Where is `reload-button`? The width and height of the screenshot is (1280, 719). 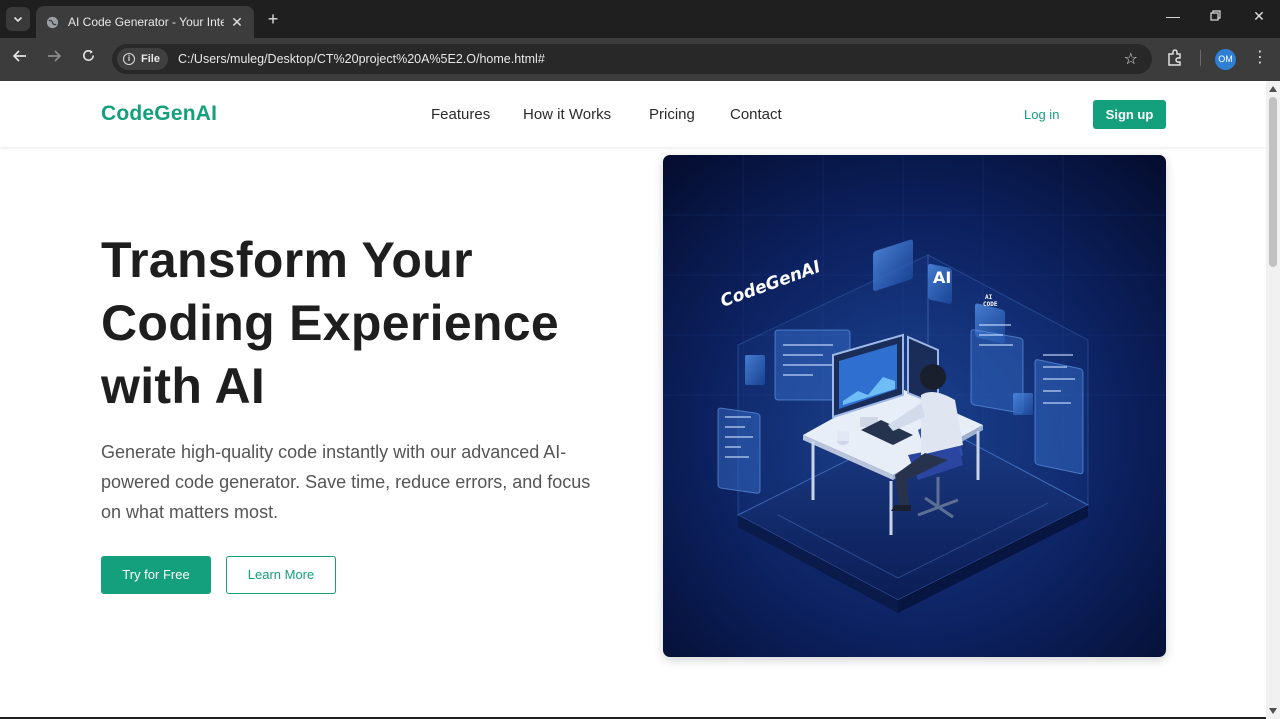 reload-button is located at coordinates (88, 59).